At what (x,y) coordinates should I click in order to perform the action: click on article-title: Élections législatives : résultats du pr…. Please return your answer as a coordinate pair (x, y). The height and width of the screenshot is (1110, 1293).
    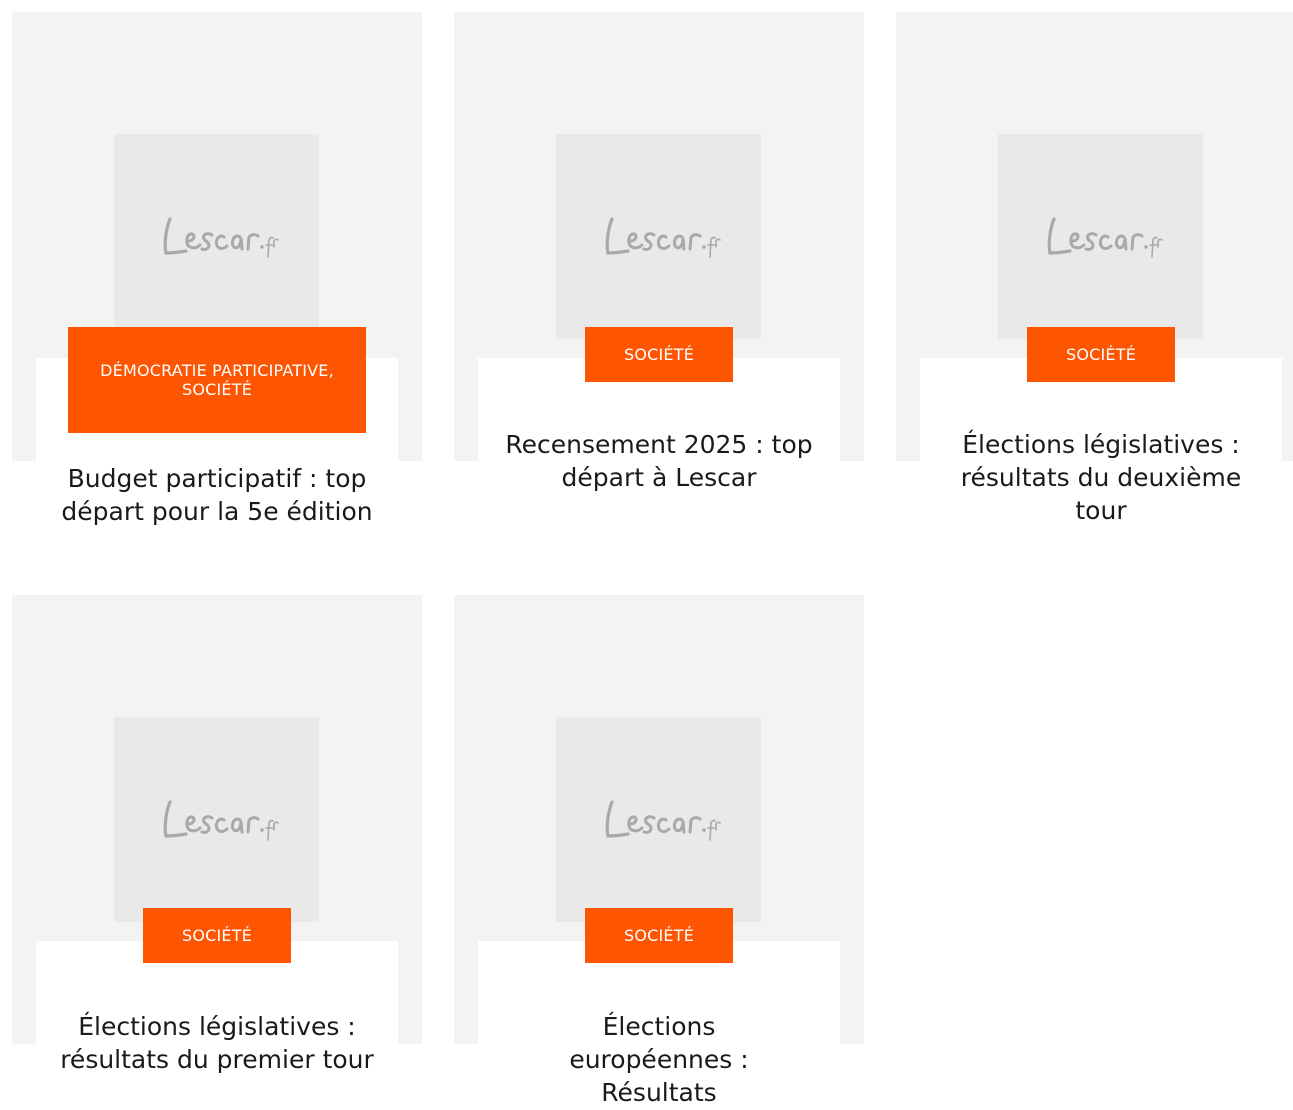
    Looking at the image, I should click on (217, 1043).